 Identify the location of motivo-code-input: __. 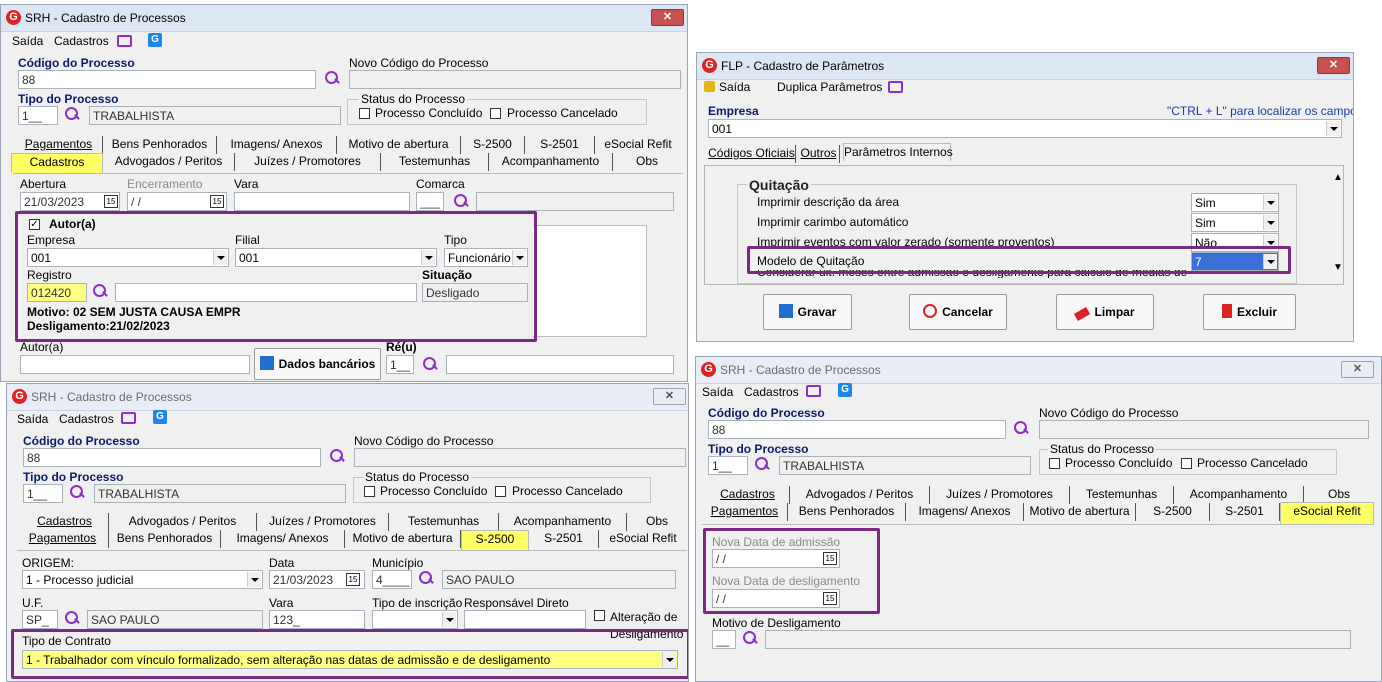
(724, 639).